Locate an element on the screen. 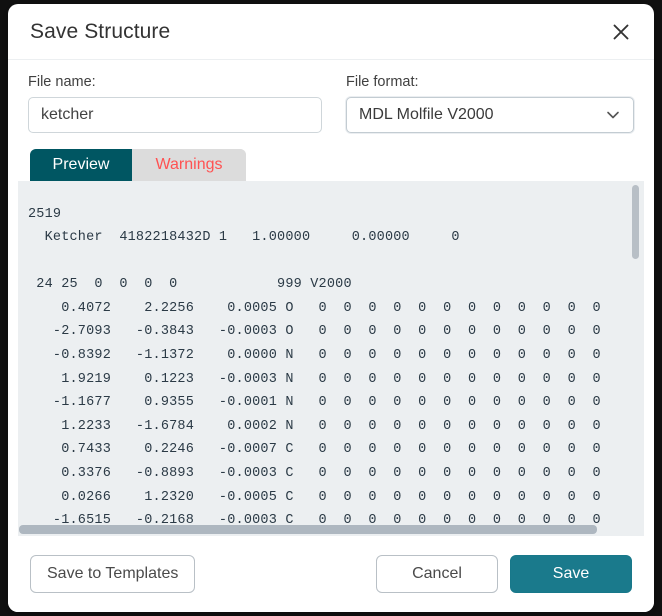 The image size is (662, 616). save-to-templates-button: Save to Templates is located at coordinates (113, 574).